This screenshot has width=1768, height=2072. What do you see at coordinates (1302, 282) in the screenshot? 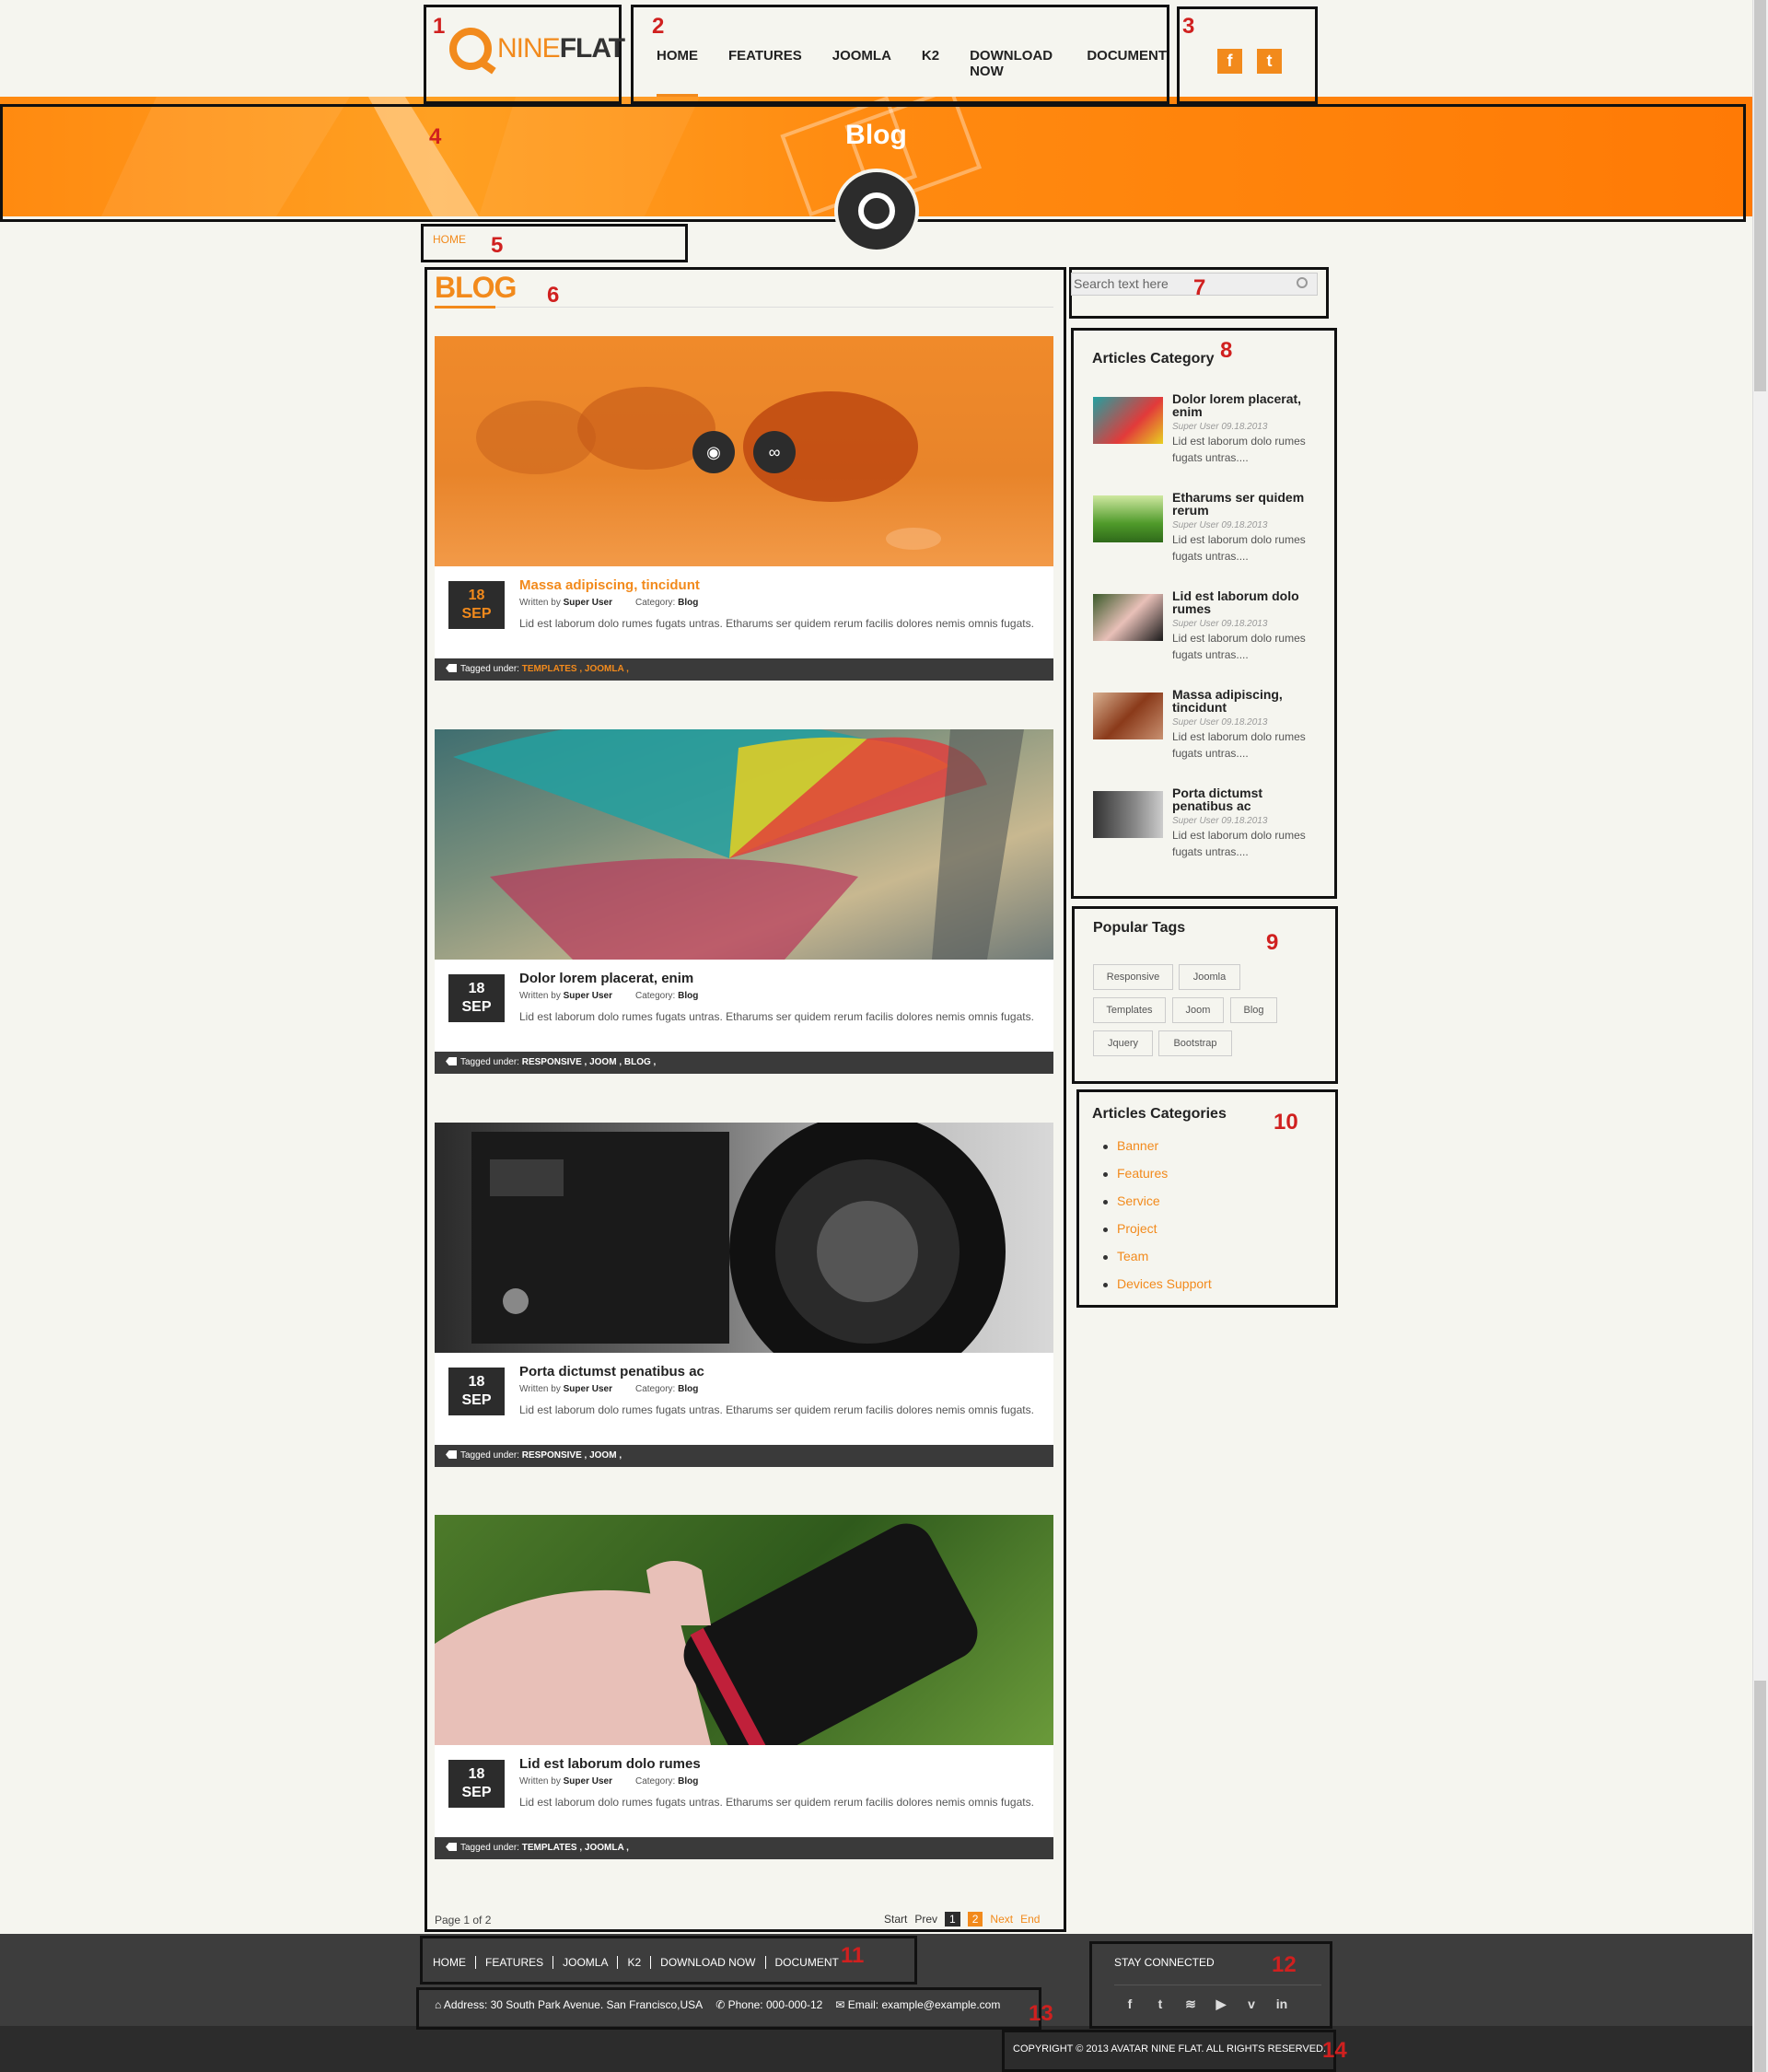
I see `search-icon` at bounding box center [1302, 282].